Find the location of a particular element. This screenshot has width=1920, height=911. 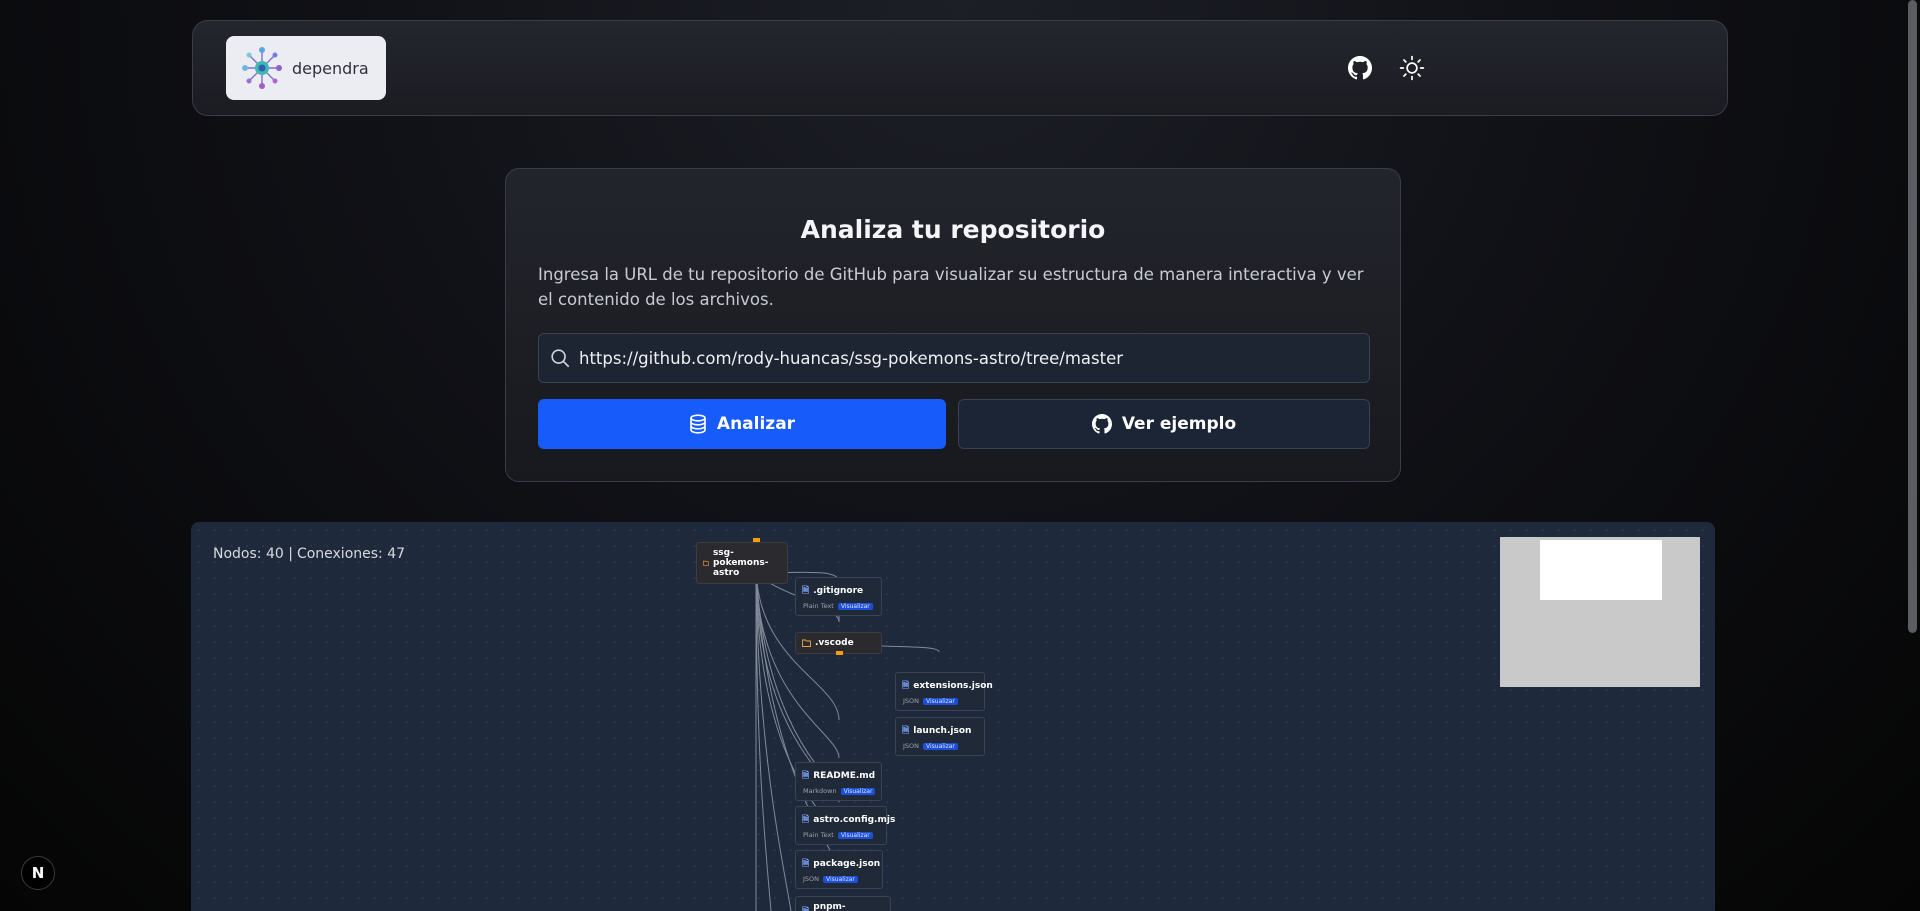

analyze-button: Analizar is located at coordinates (742, 424).